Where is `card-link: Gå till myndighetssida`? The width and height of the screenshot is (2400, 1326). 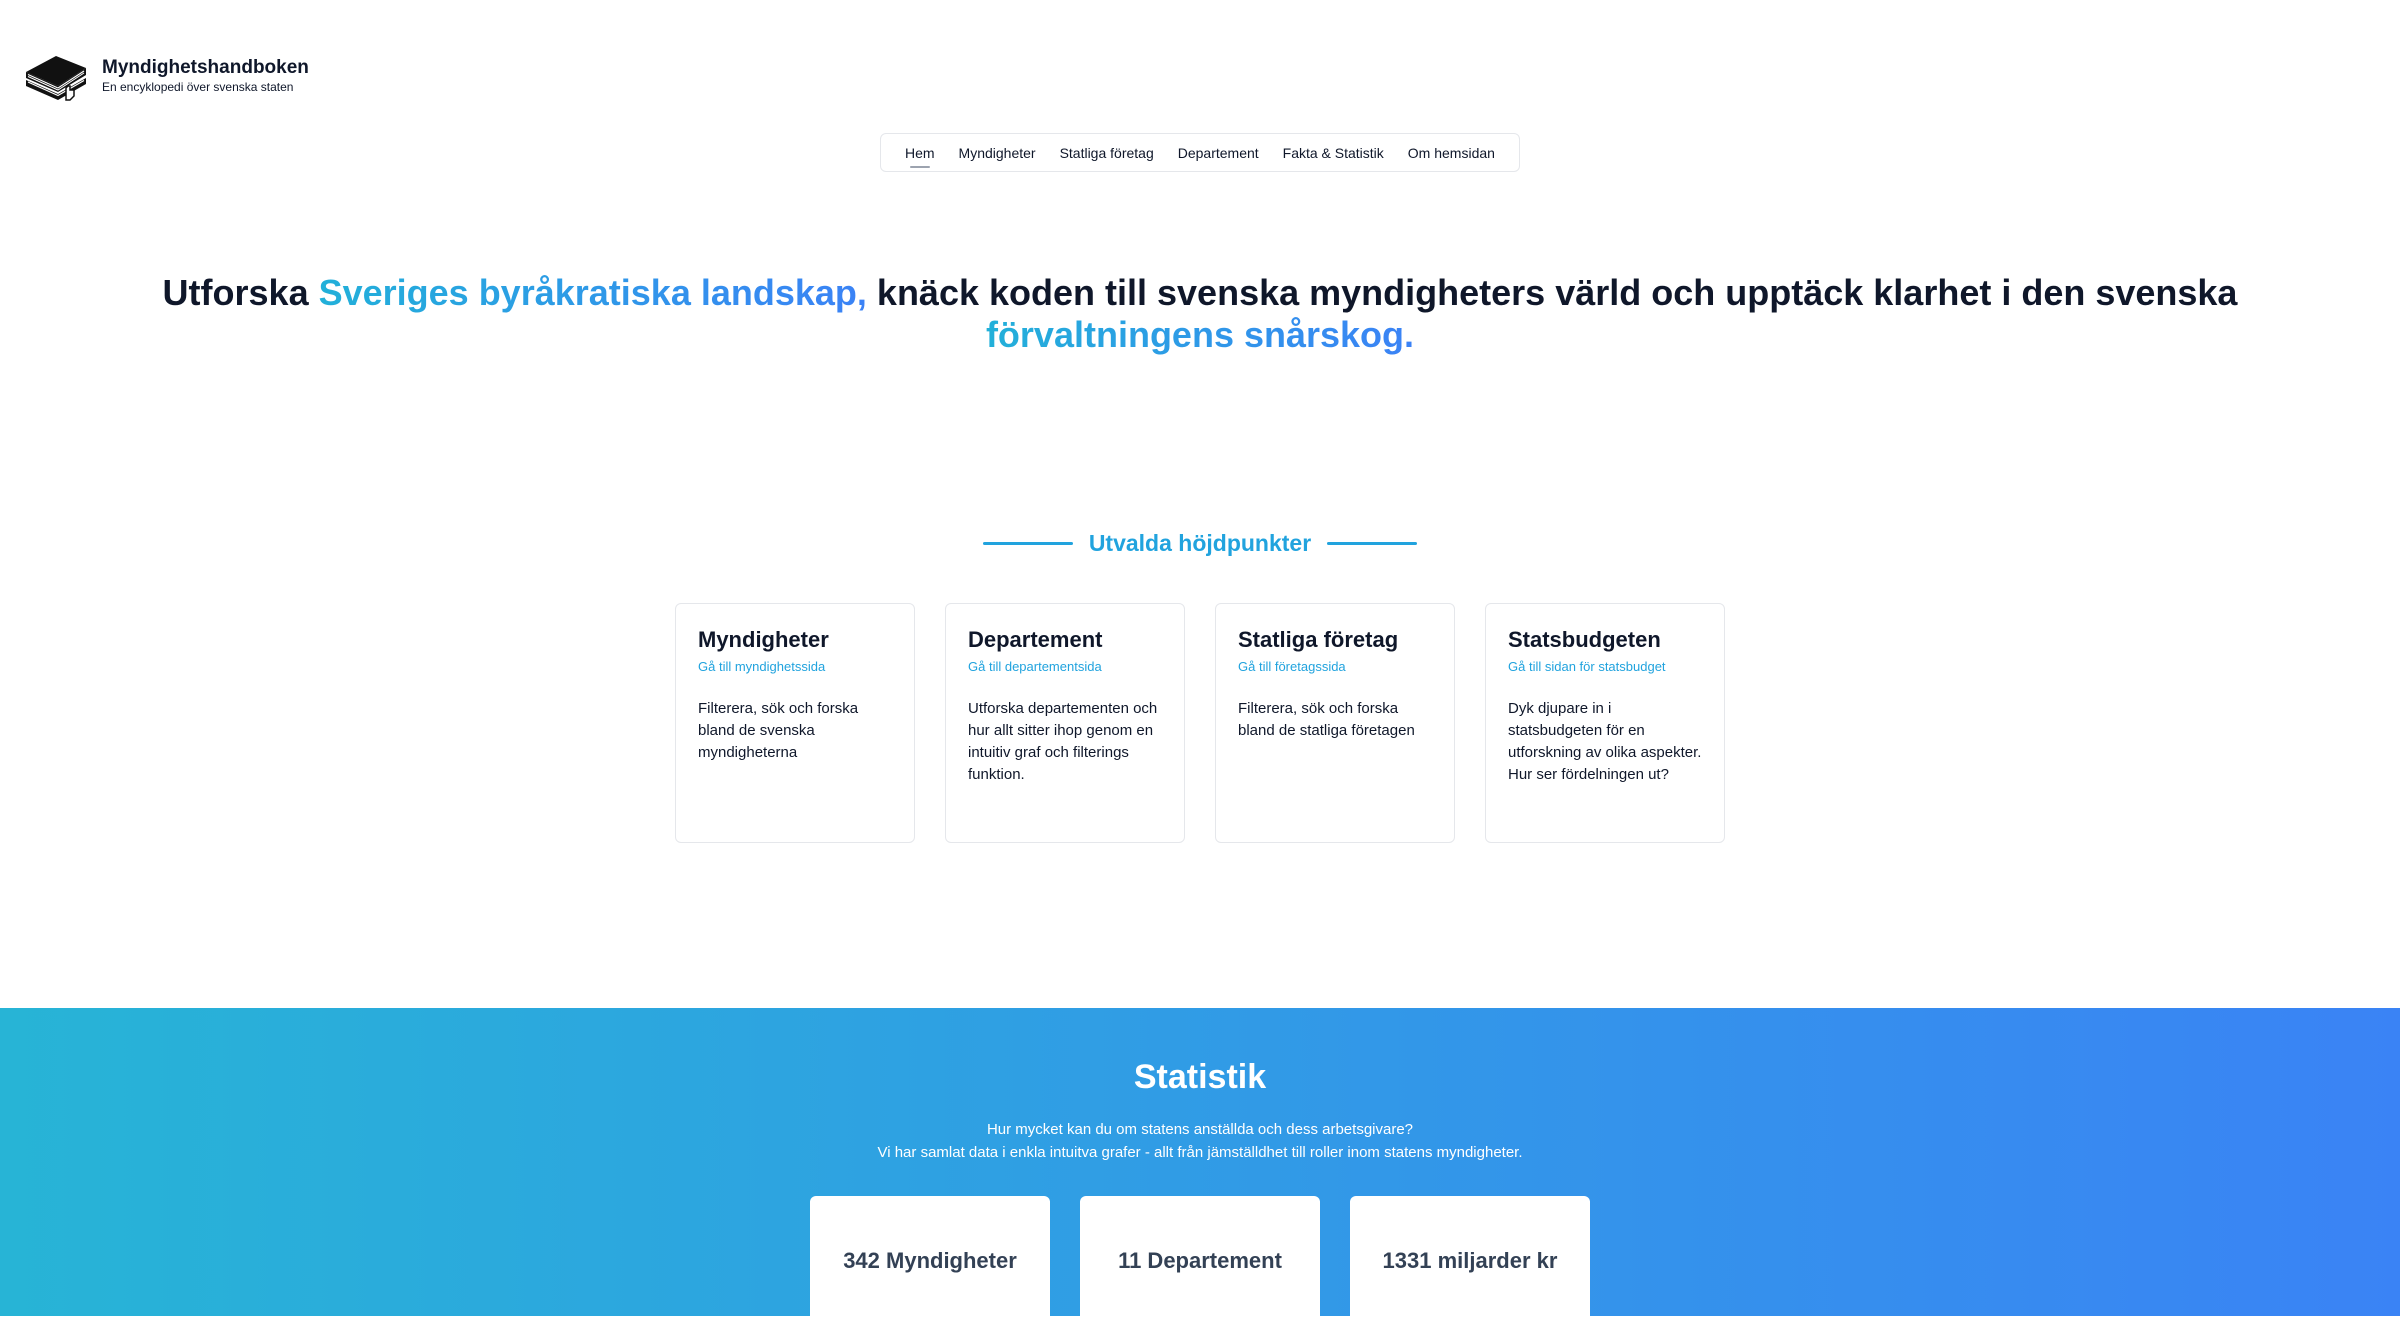 card-link: Gå till myndighetssida is located at coordinates (795, 667).